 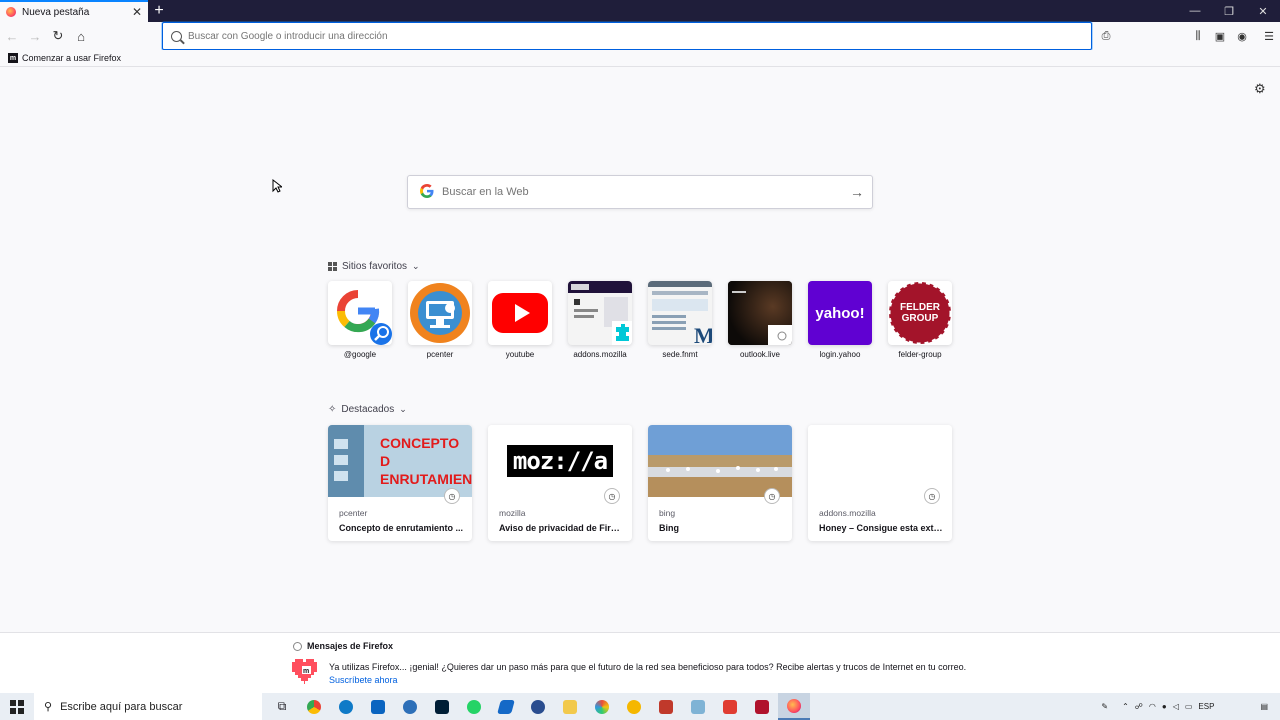 I want to click on photoshop-icon, so click(x=442, y=706).